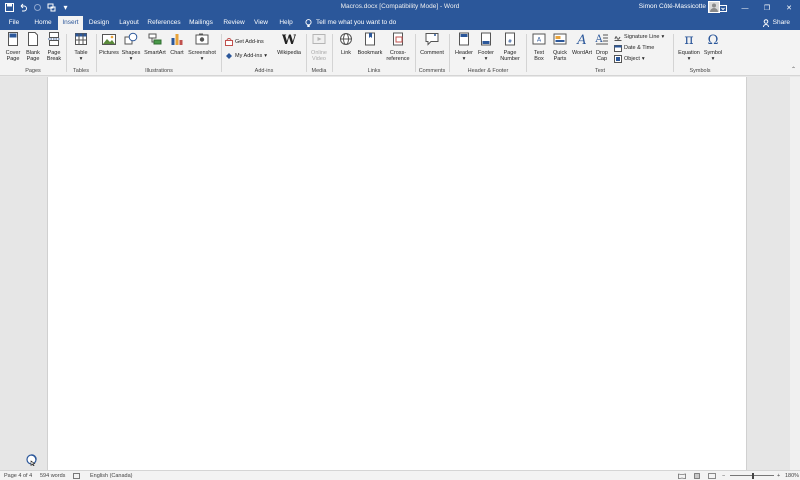 This screenshot has width=800, height=480. What do you see at coordinates (793, 69) in the screenshot?
I see `collapse-ribbon-icon: ⌃` at bounding box center [793, 69].